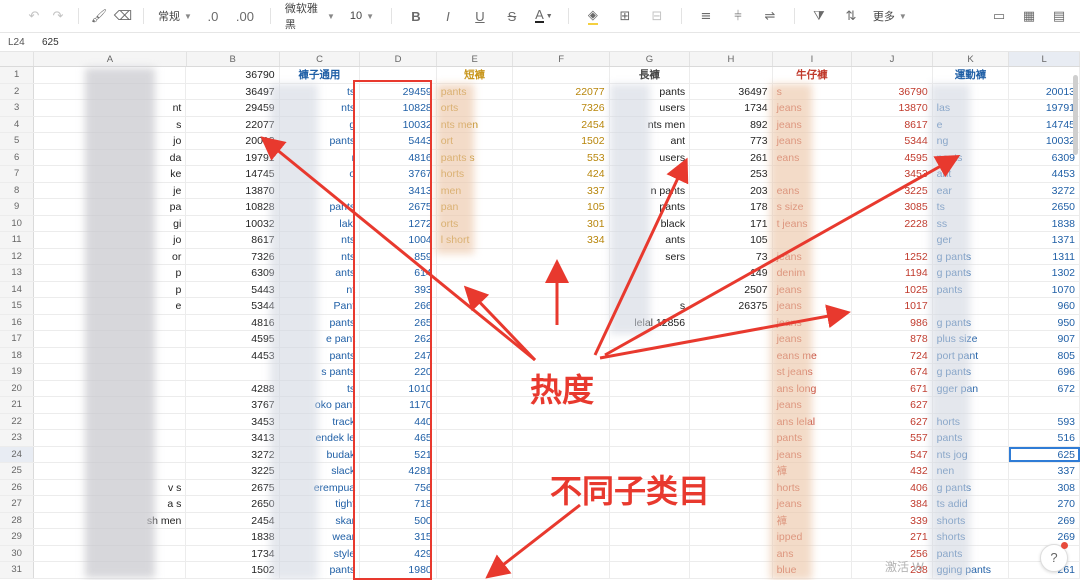  Describe the element at coordinates (1075, 115) in the screenshot. I see `vertical-scrollbar` at that location.